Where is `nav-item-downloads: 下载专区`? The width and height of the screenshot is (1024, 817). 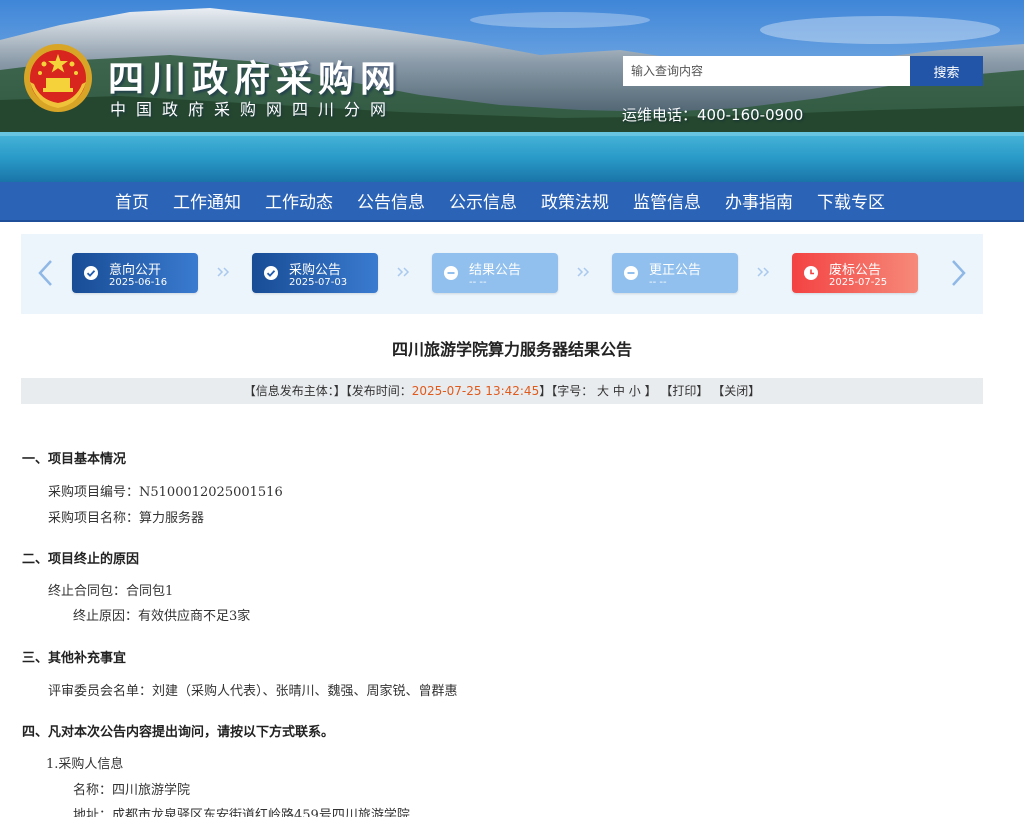 nav-item-downloads: 下载专区 is located at coordinates (851, 202).